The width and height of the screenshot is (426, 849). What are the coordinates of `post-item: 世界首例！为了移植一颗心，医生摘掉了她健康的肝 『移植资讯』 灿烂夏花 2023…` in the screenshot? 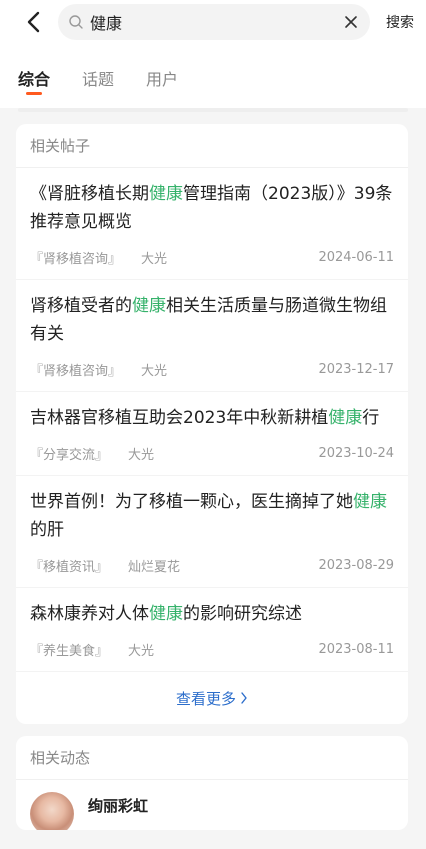 It's located at (212, 532).